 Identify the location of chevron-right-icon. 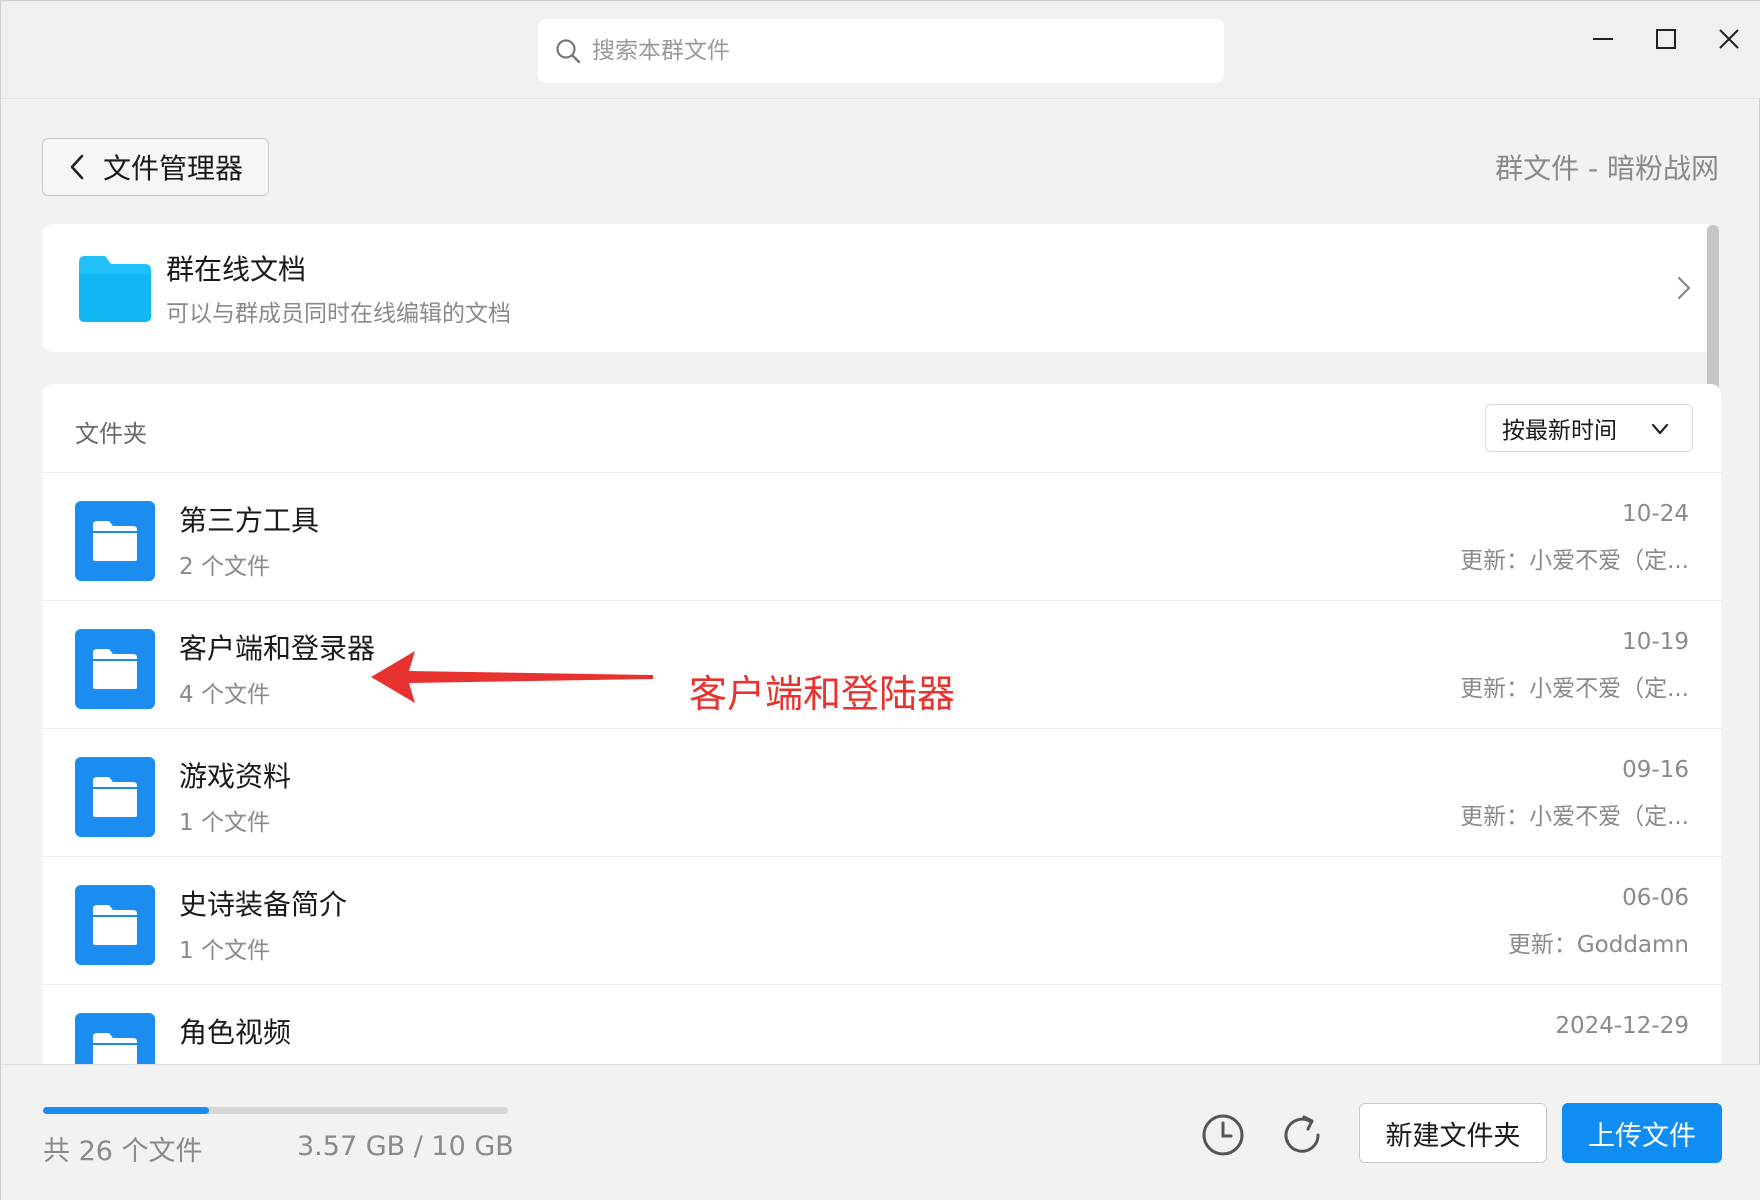
(1684, 288).